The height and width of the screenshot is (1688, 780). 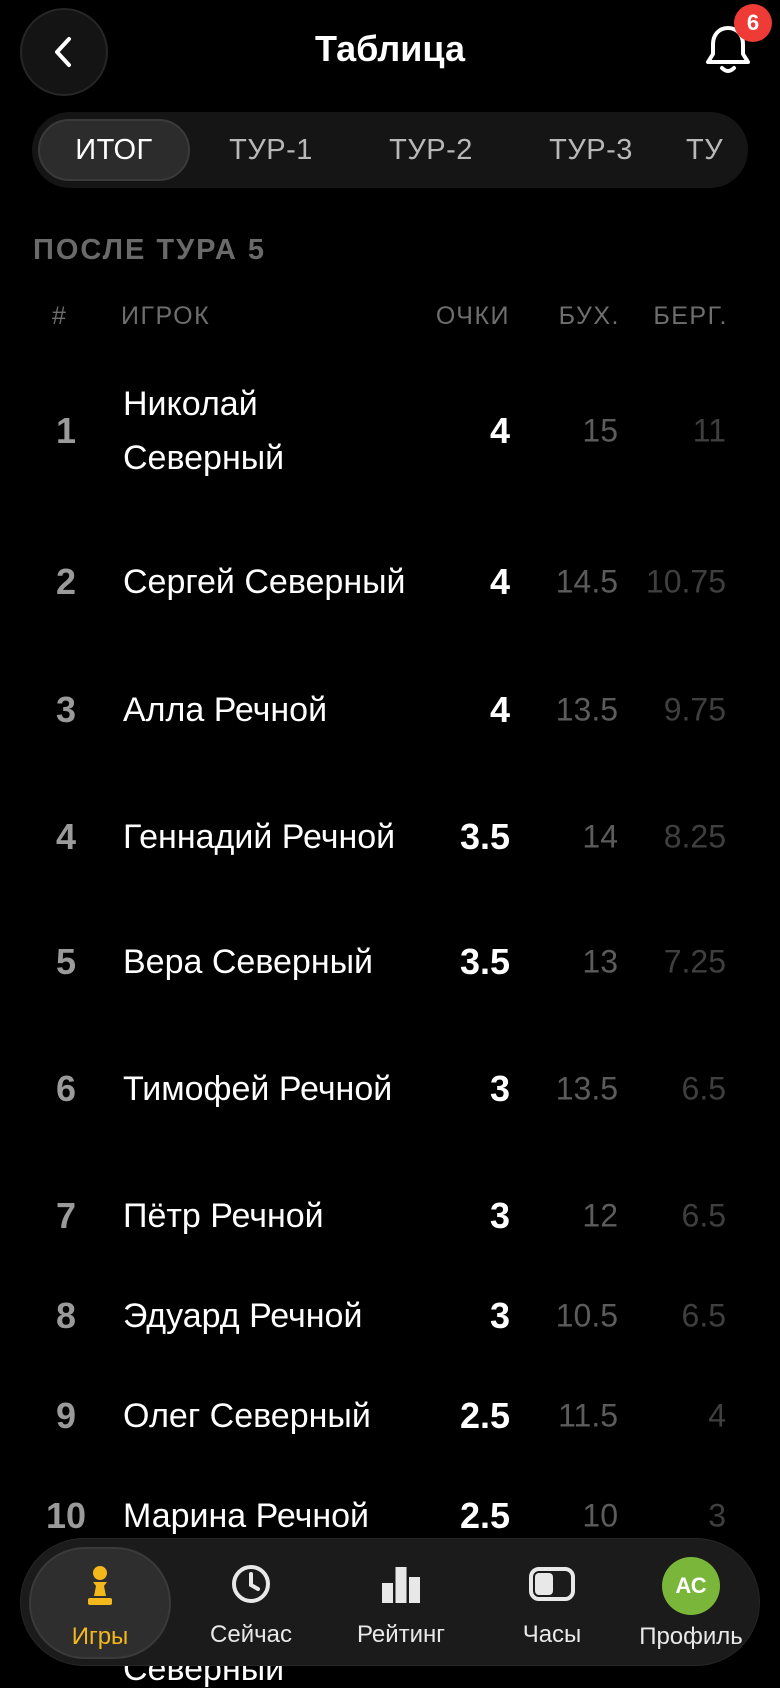 I want to click on berger: 10.75, so click(x=685, y=581).